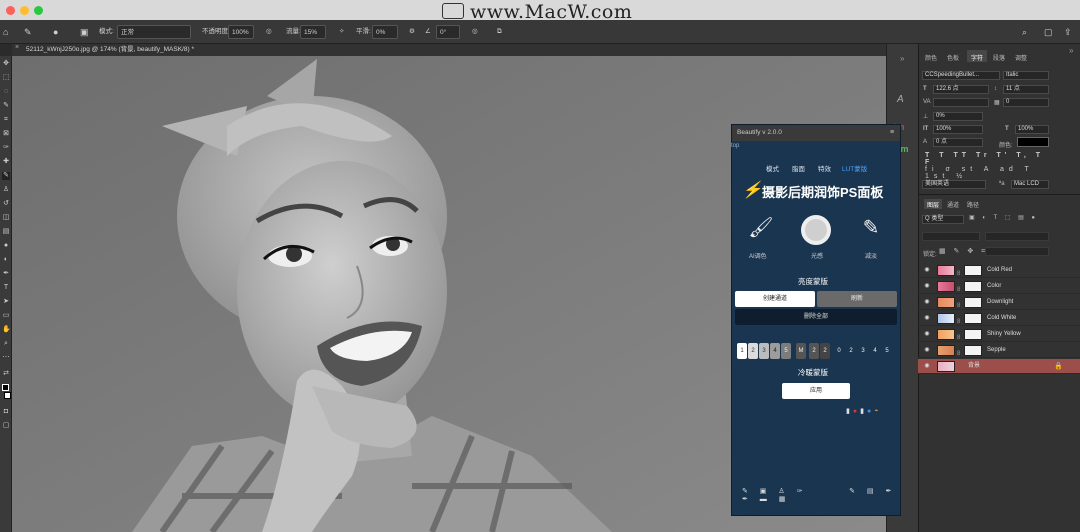  I want to click on lum-level-button: 5, so click(786, 351).